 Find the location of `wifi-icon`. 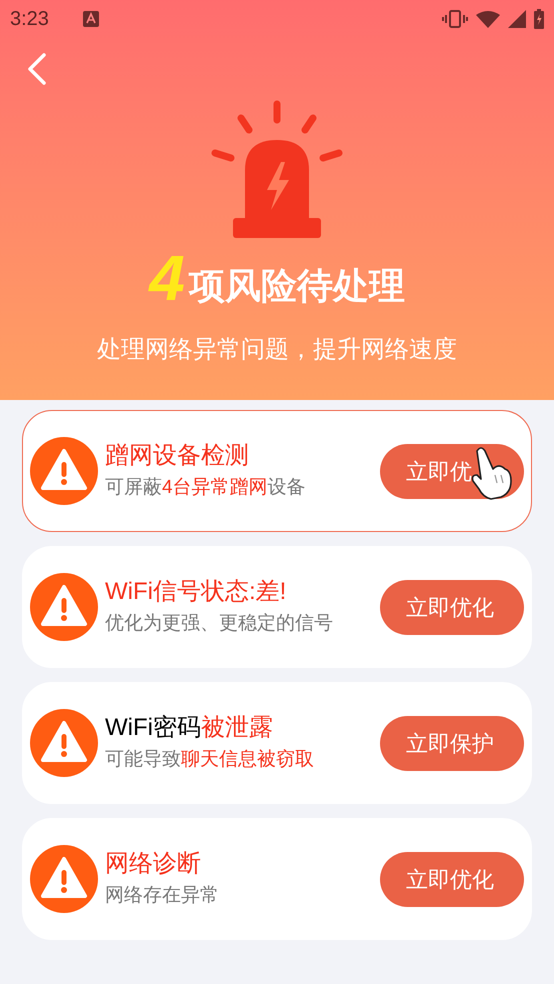

wifi-icon is located at coordinates (488, 19).